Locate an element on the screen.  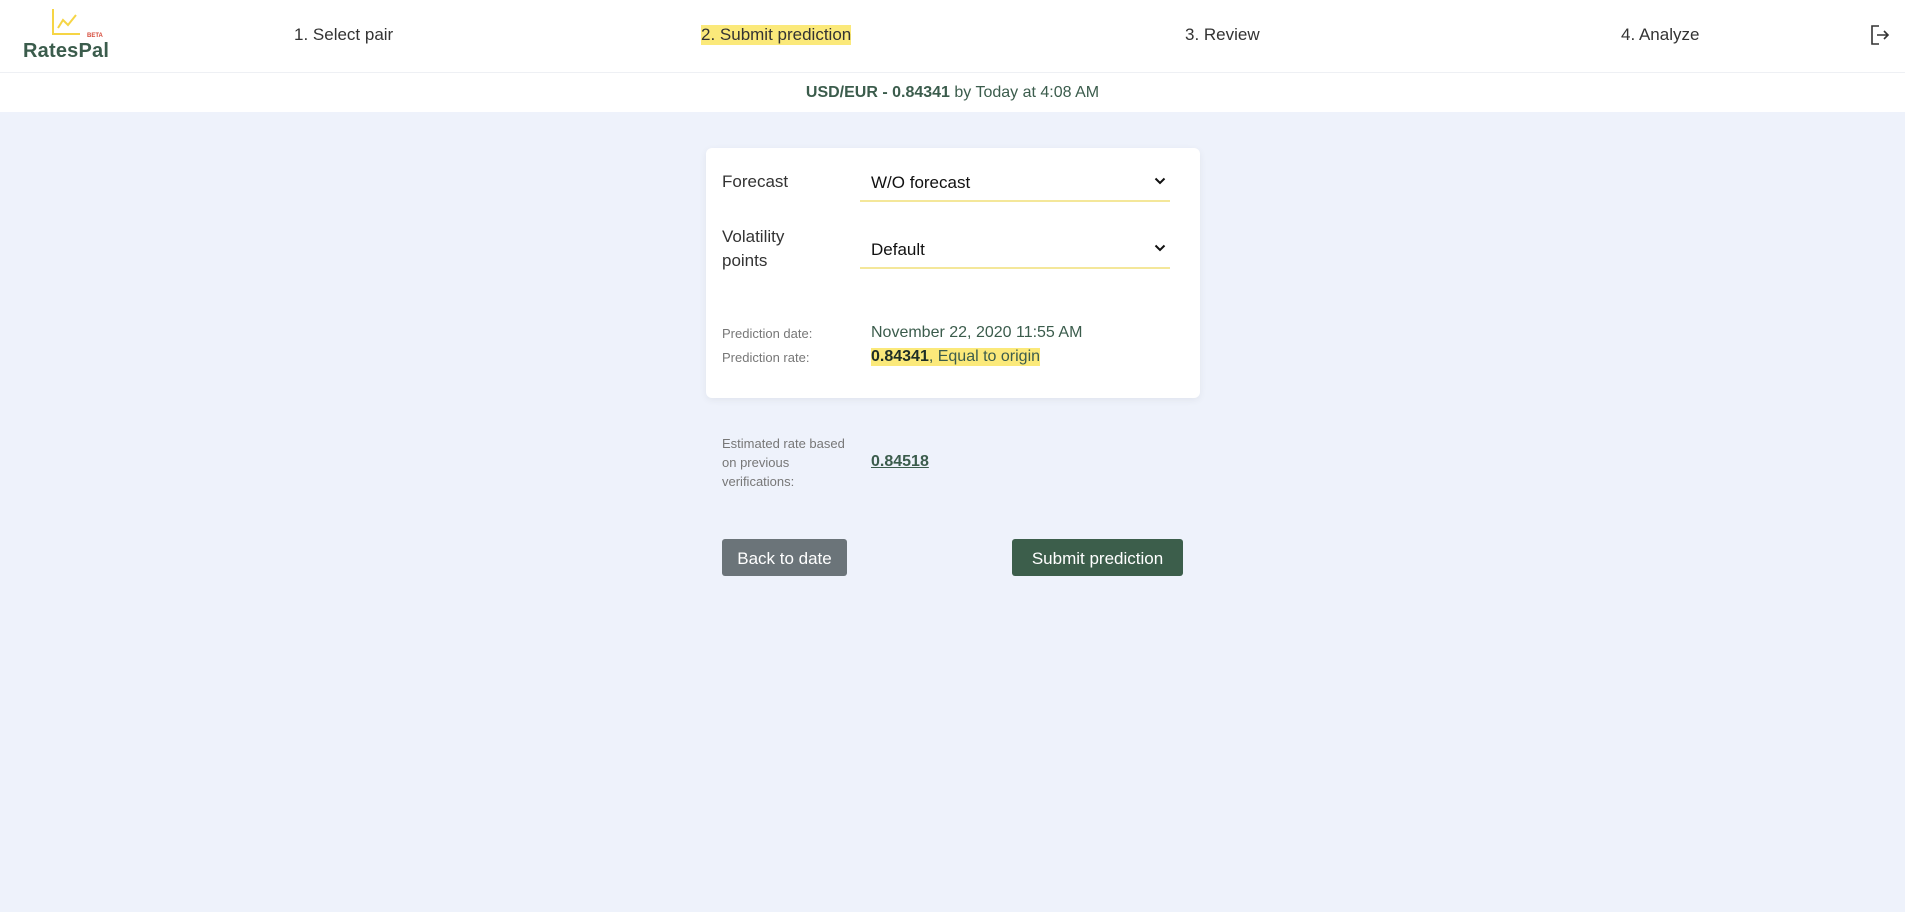
pair-rate: USD/EUR - 0.84341 is located at coordinates (877, 92).